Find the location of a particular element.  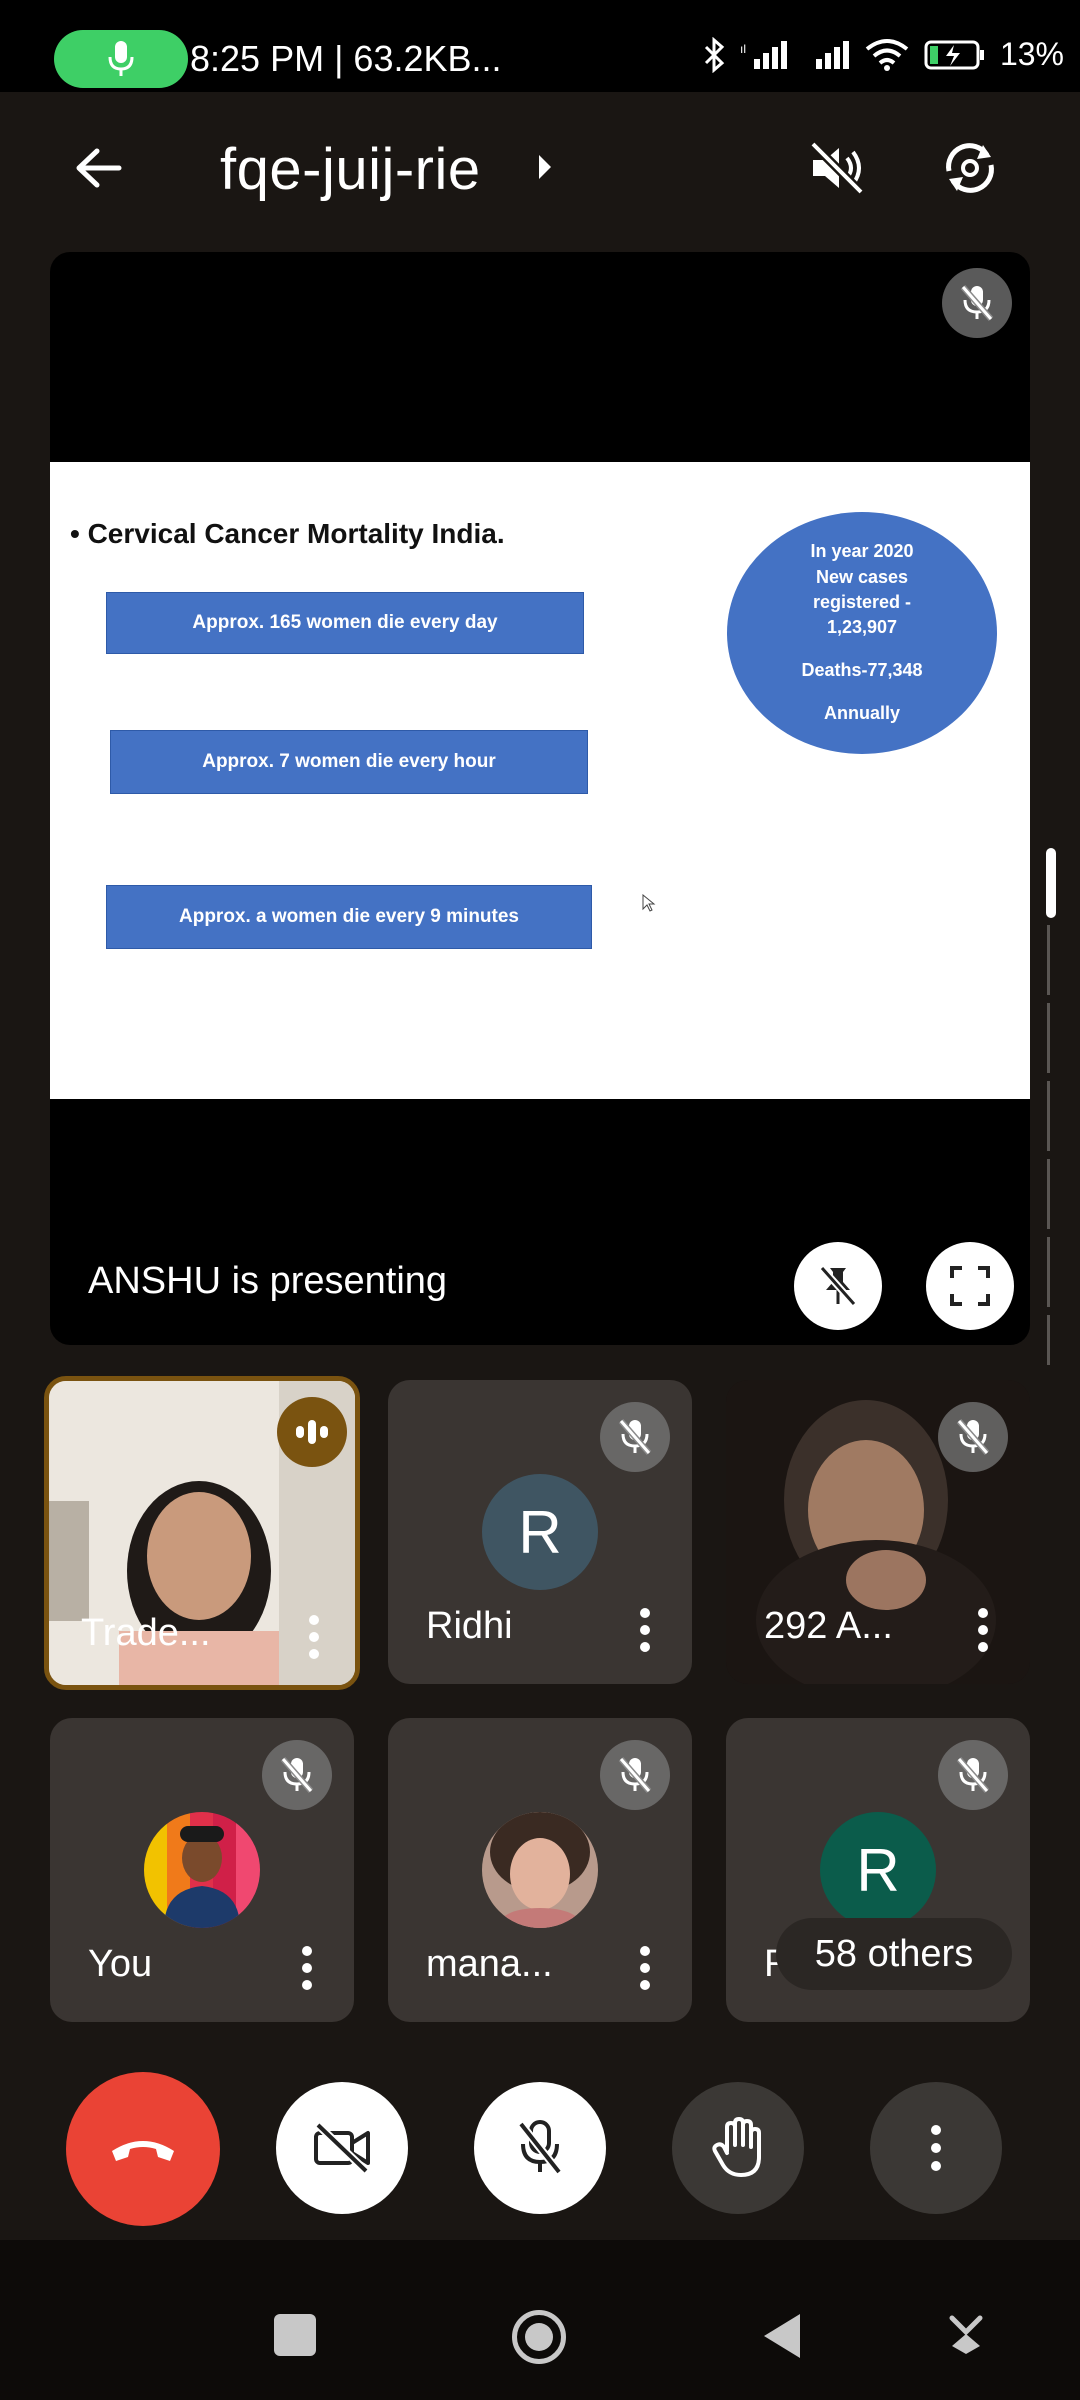

caret-right-icon is located at coordinates (545, 169).